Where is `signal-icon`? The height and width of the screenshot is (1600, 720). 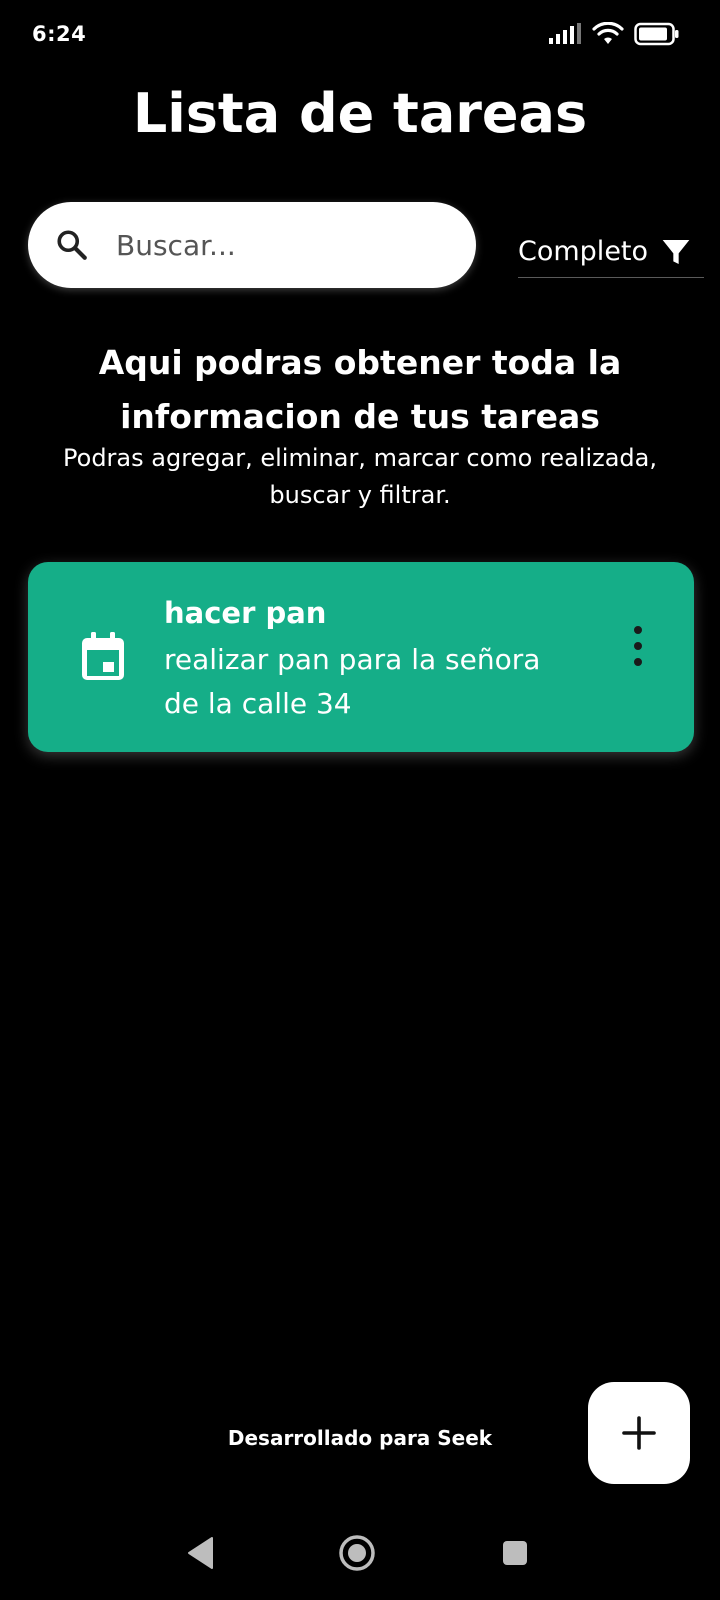
signal-icon is located at coordinates (565, 33).